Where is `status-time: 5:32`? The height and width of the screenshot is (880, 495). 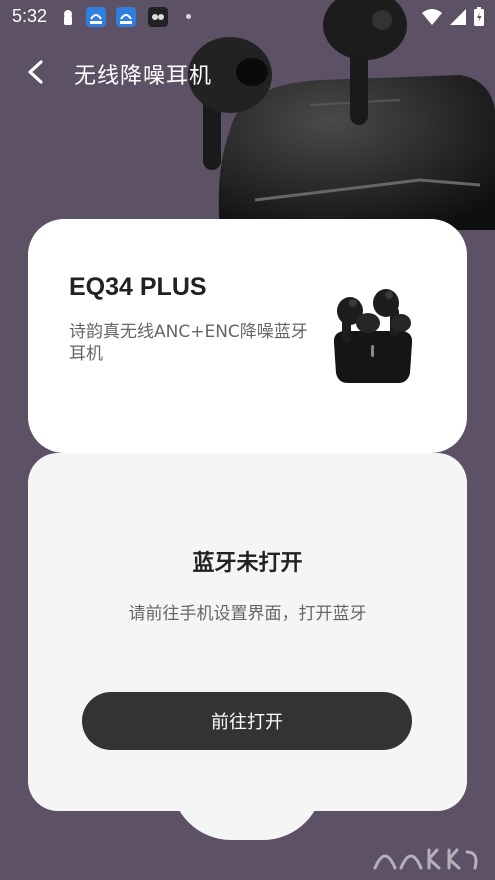
status-time: 5:32 is located at coordinates (30, 16).